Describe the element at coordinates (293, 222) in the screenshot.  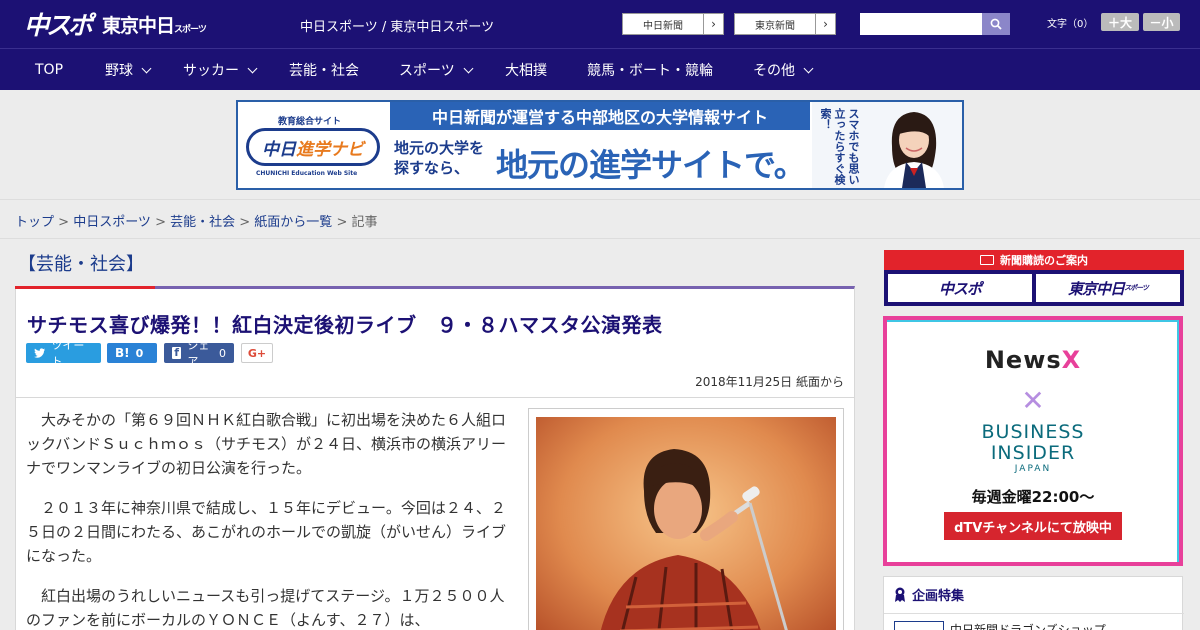
I see `breadcrumb-paper-list: 紙面から一覧` at that location.